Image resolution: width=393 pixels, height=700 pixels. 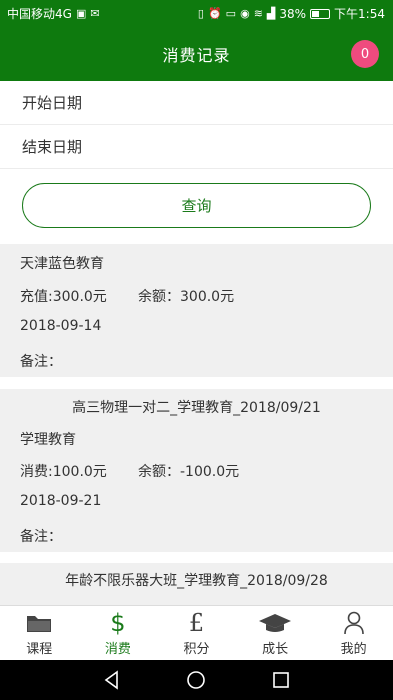 I want to click on record-balance: 余额：-100.0元, so click(x=189, y=472).